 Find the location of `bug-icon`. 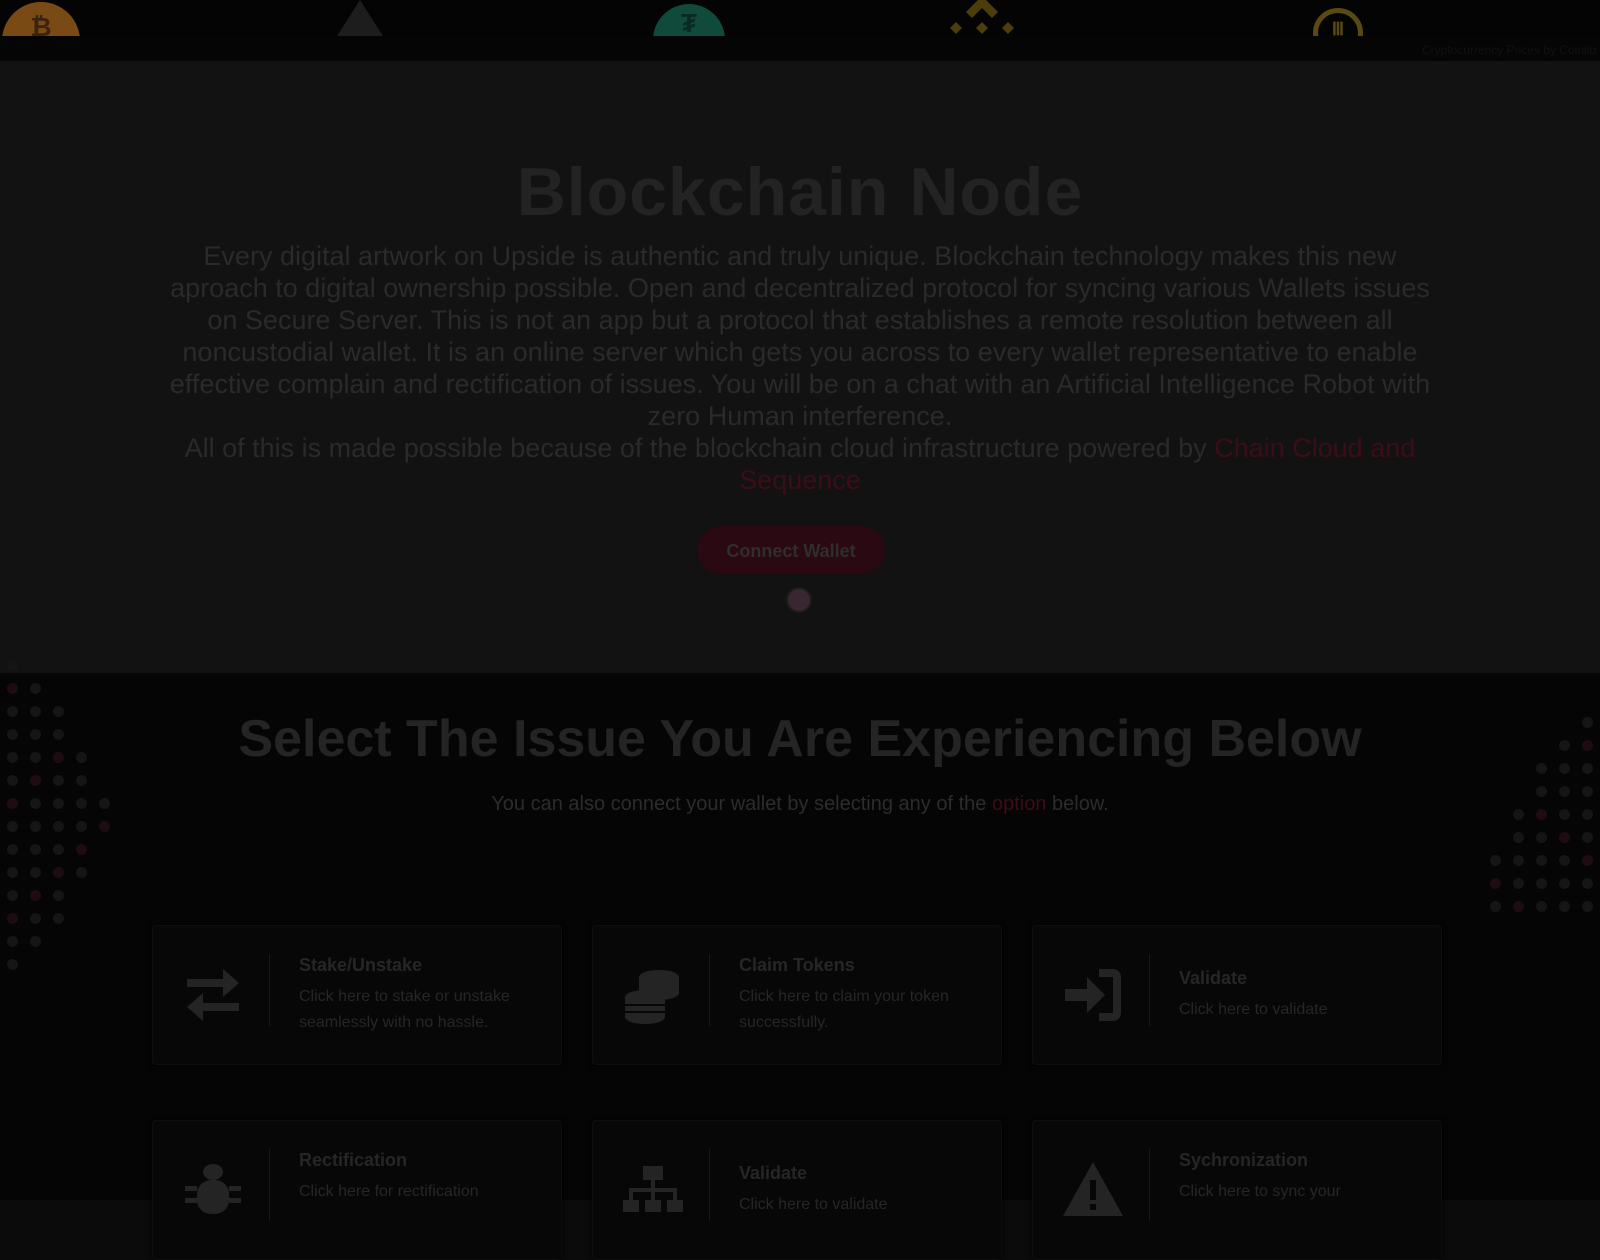

bug-icon is located at coordinates (213, 1189).